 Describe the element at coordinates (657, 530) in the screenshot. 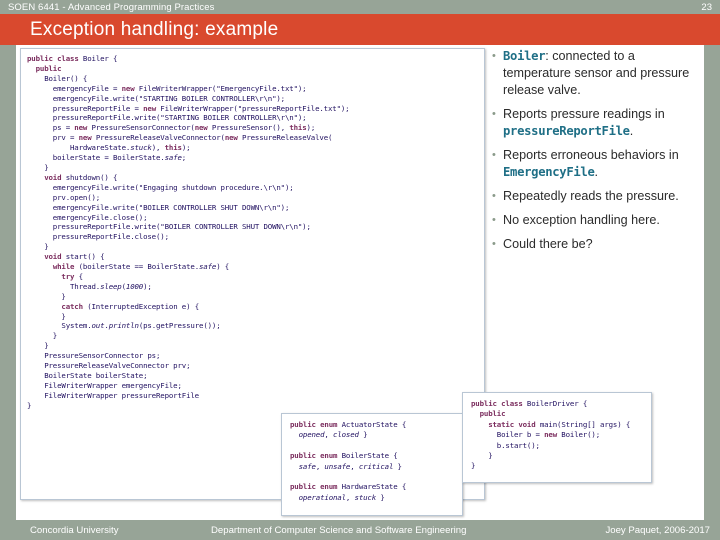

I see `footer-author: Joey Paquet, 2006-2017` at that location.